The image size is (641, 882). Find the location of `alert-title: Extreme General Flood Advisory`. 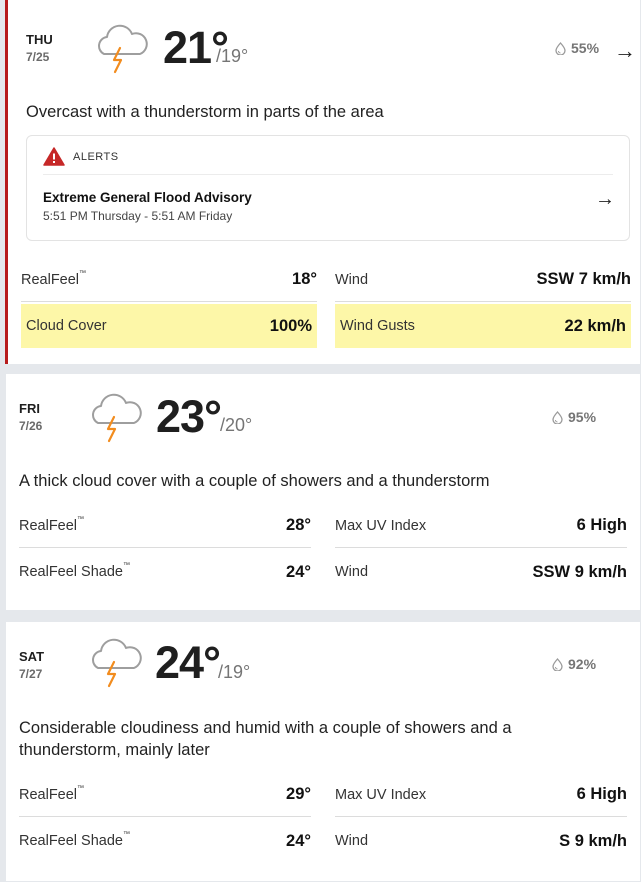

alert-title: Extreme General Flood Advisory is located at coordinates (147, 197).